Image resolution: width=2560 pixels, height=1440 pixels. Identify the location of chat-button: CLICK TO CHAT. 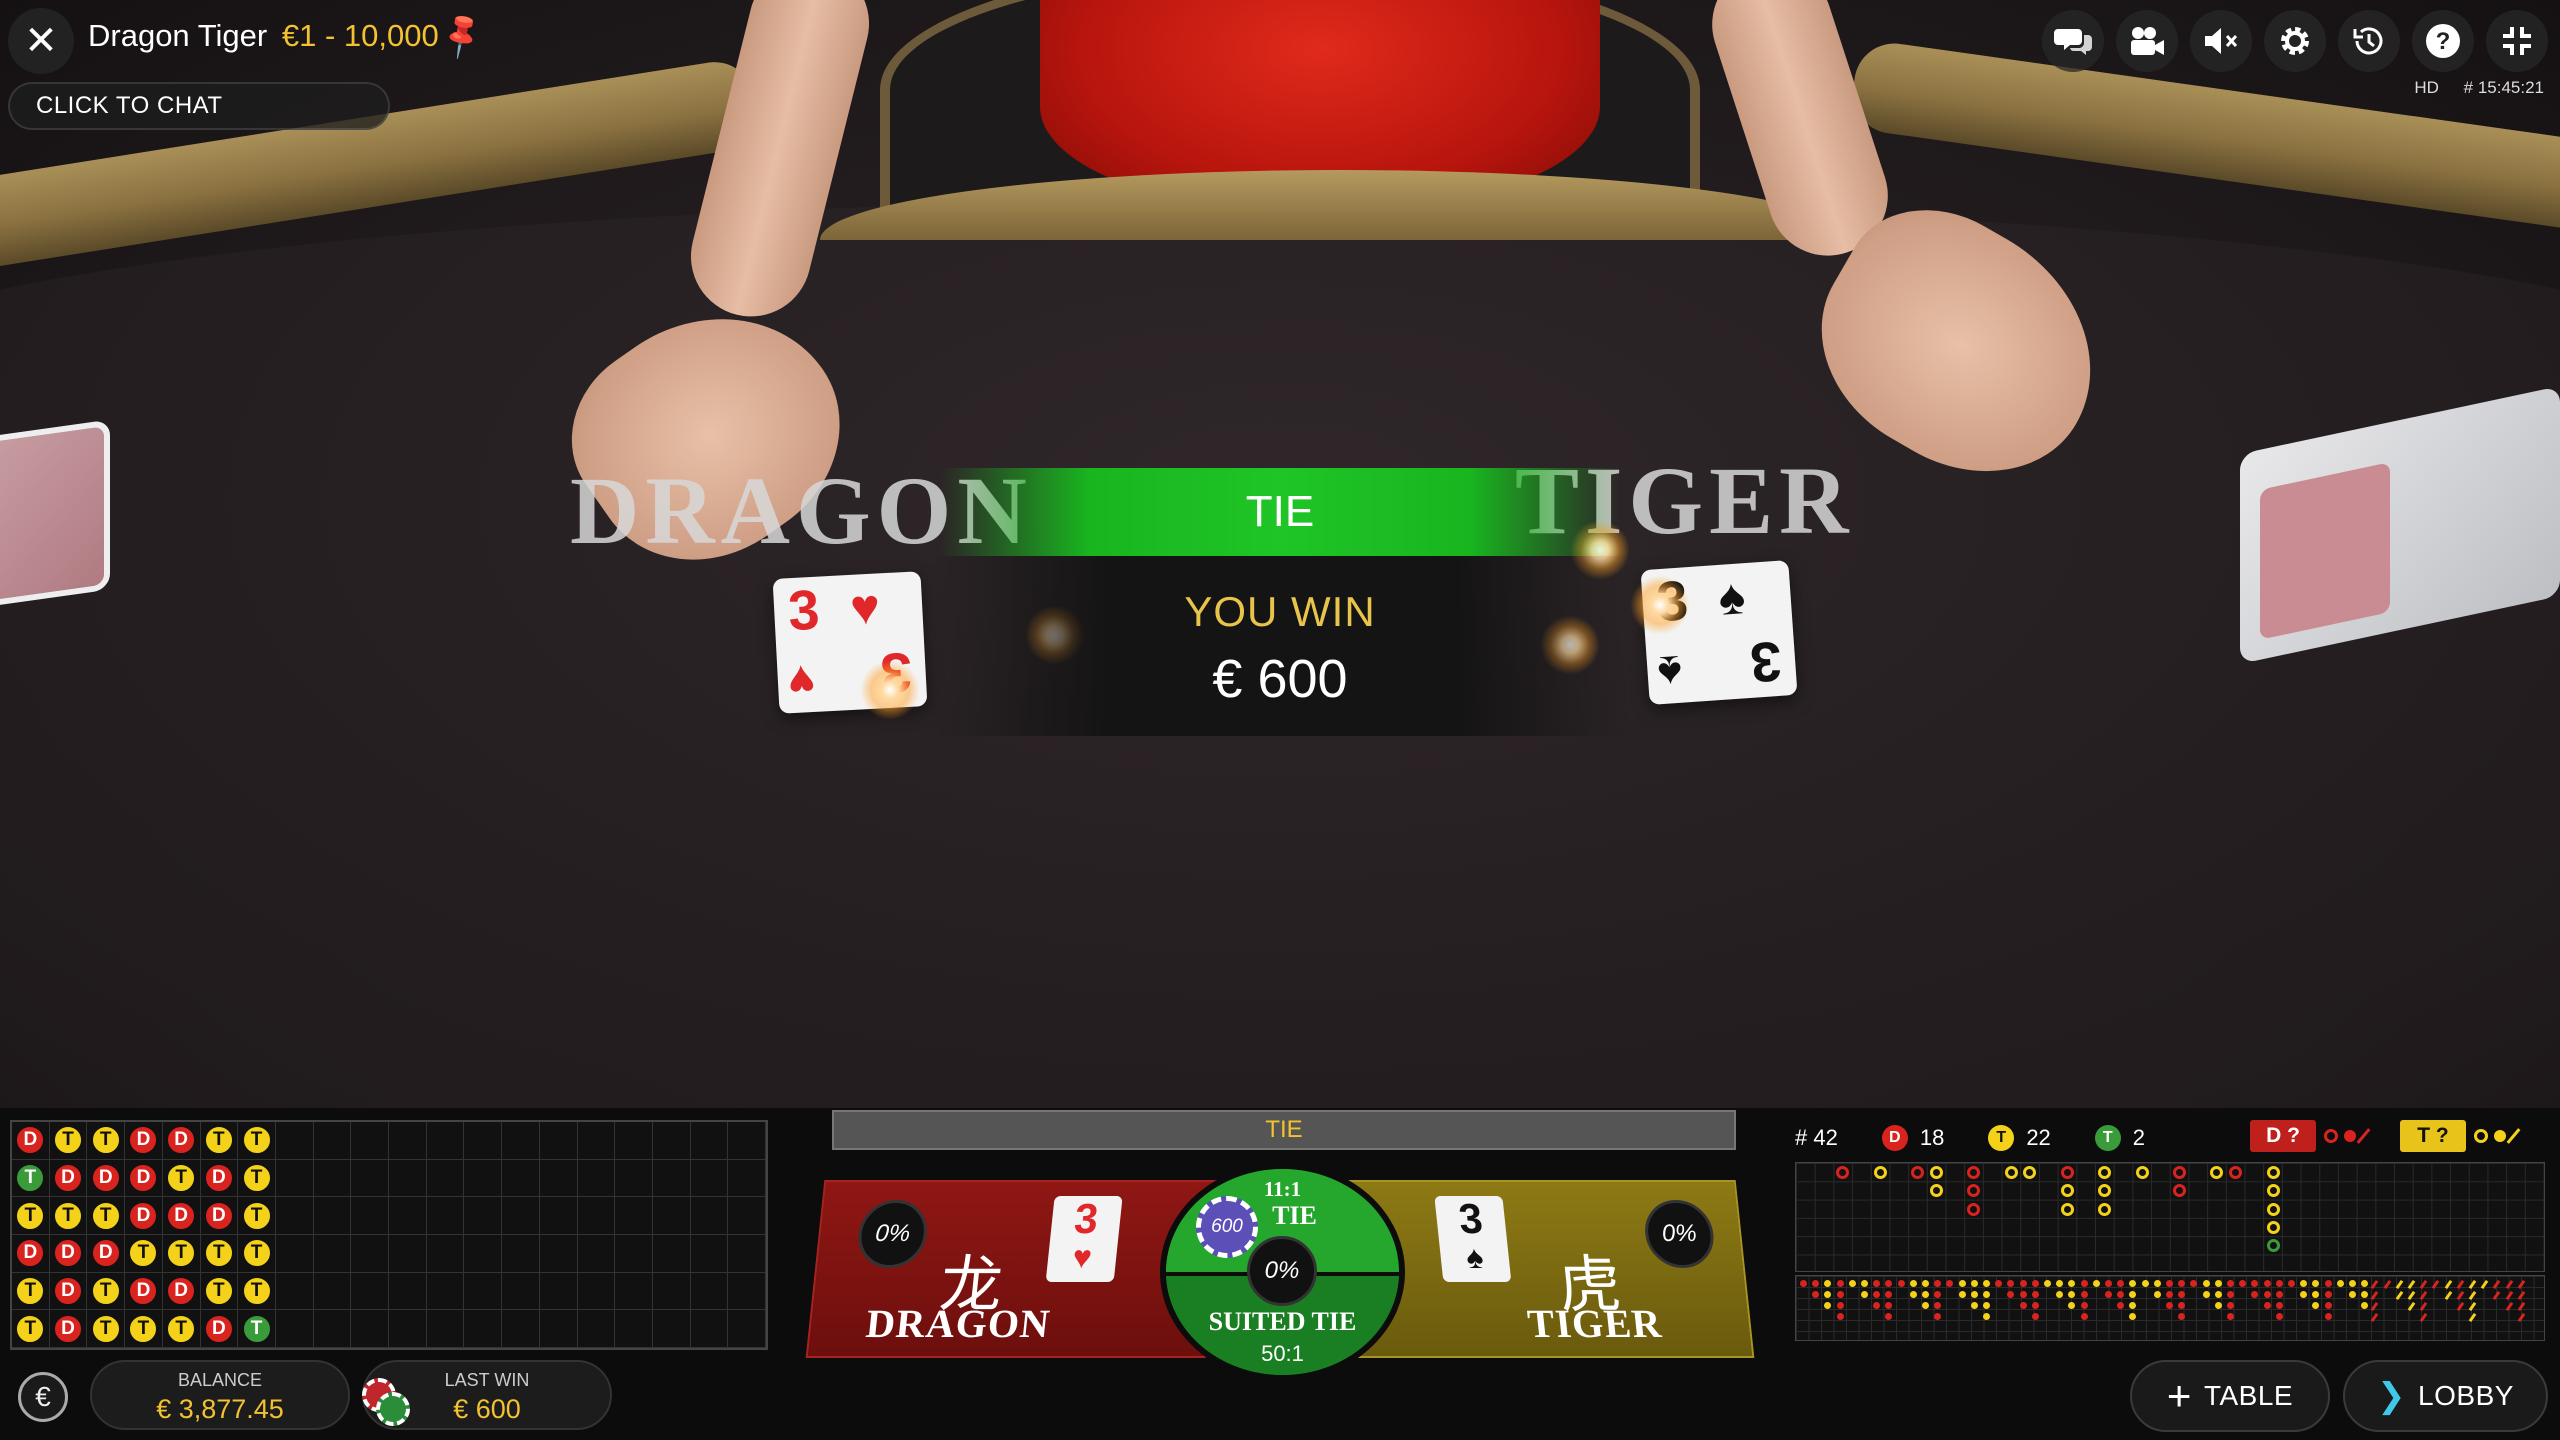
(199, 106).